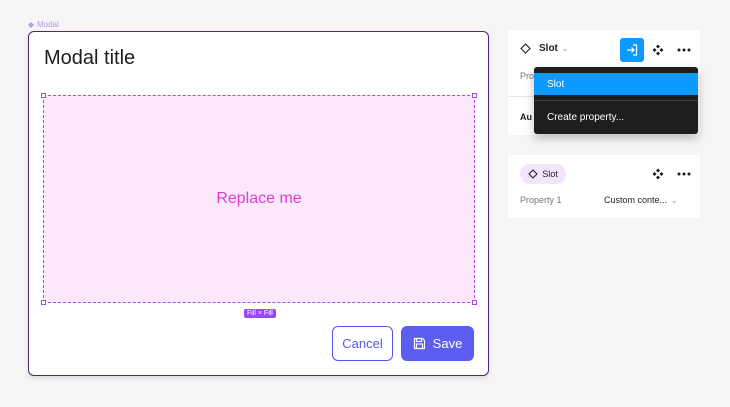 This screenshot has height=407, width=730. Describe the element at coordinates (90, 58) in the screenshot. I see `modal-title: Modal title` at that location.